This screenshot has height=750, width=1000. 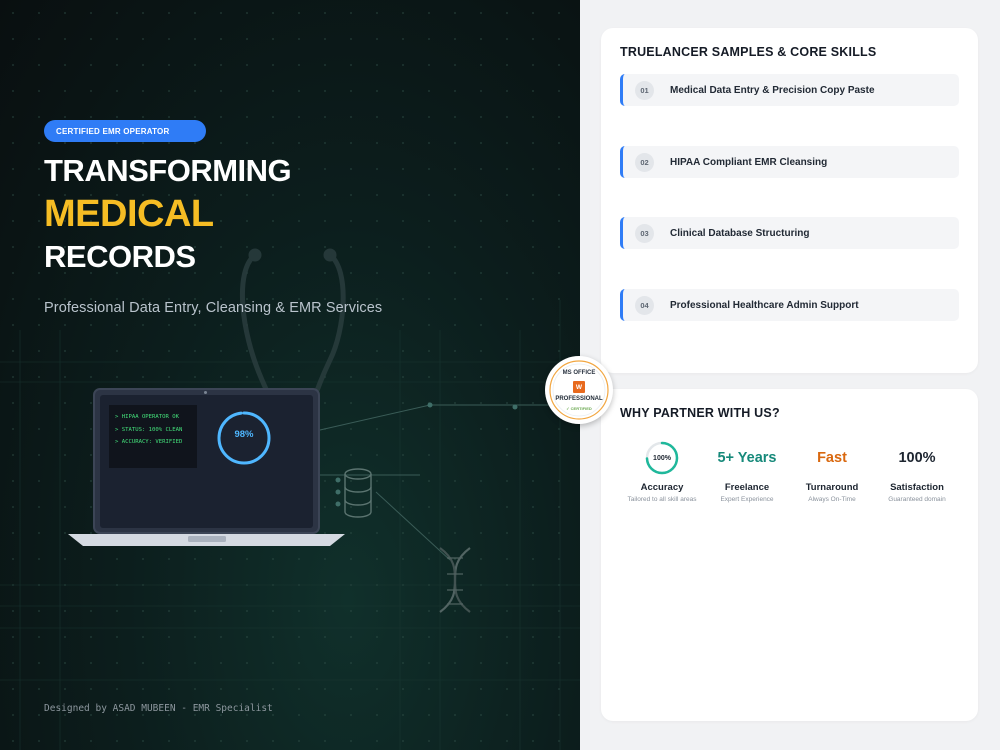 I want to click on stat-experience: 5+ Years Freelance Expert Experience, so click(x=747, y=471).